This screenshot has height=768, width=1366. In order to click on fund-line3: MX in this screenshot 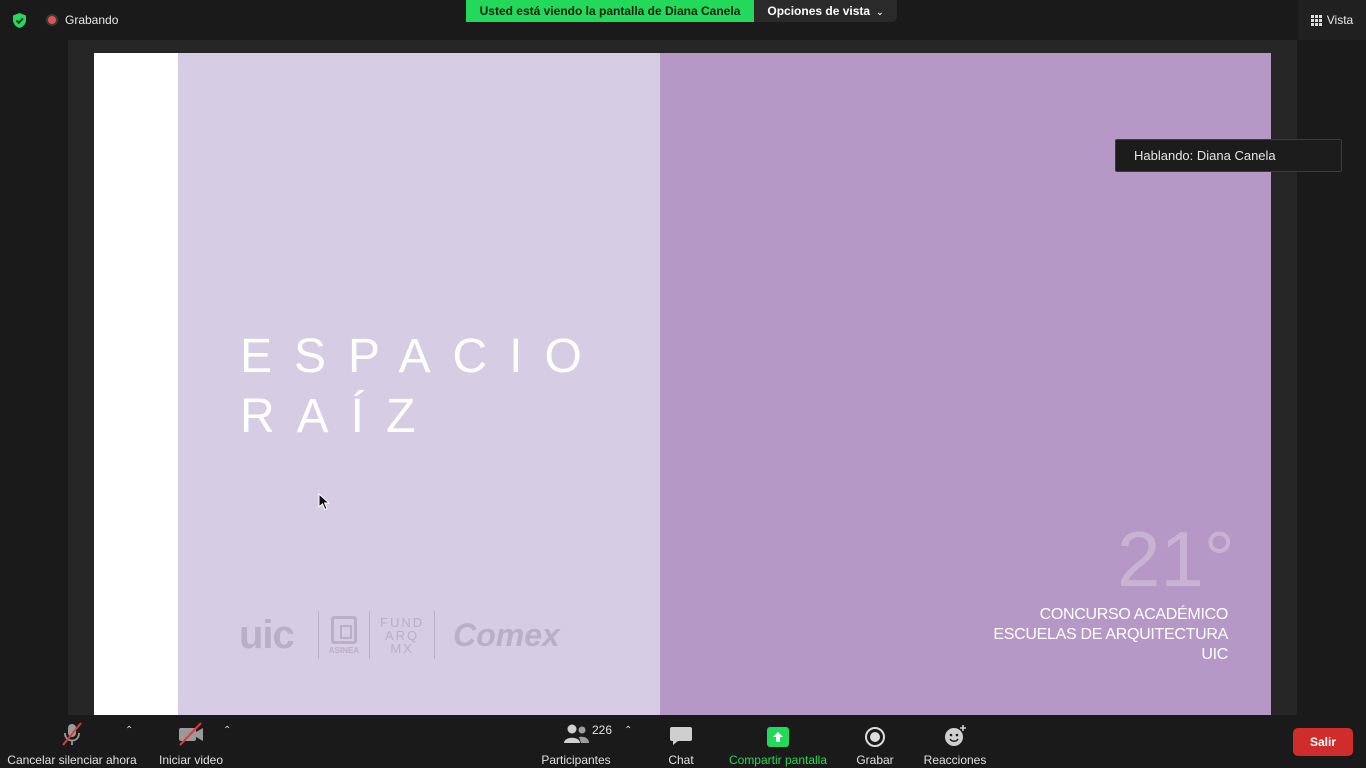, I will do `click(402, 648)`.